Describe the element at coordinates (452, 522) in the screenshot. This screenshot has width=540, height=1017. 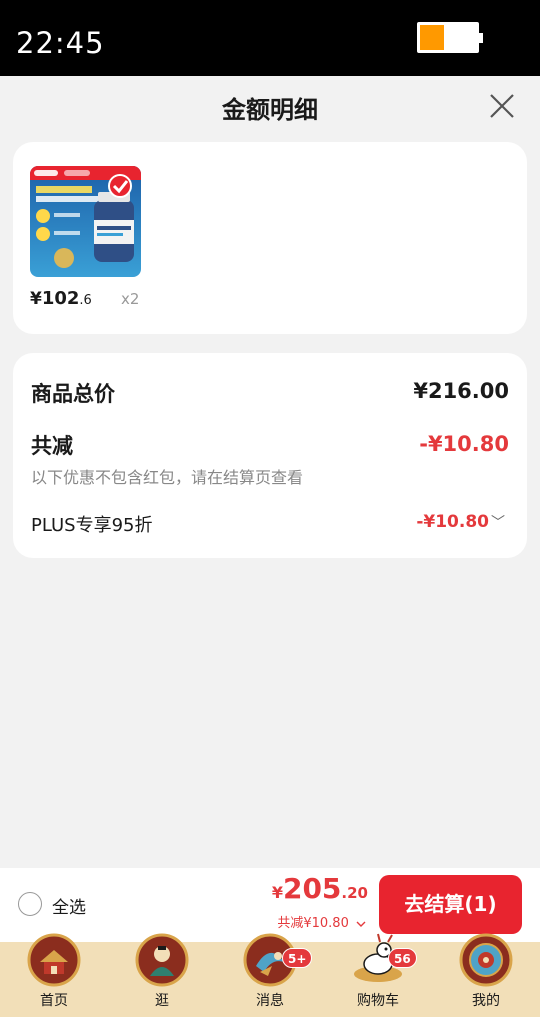
I see `plus-discount-value: -¥10.80` at that location.